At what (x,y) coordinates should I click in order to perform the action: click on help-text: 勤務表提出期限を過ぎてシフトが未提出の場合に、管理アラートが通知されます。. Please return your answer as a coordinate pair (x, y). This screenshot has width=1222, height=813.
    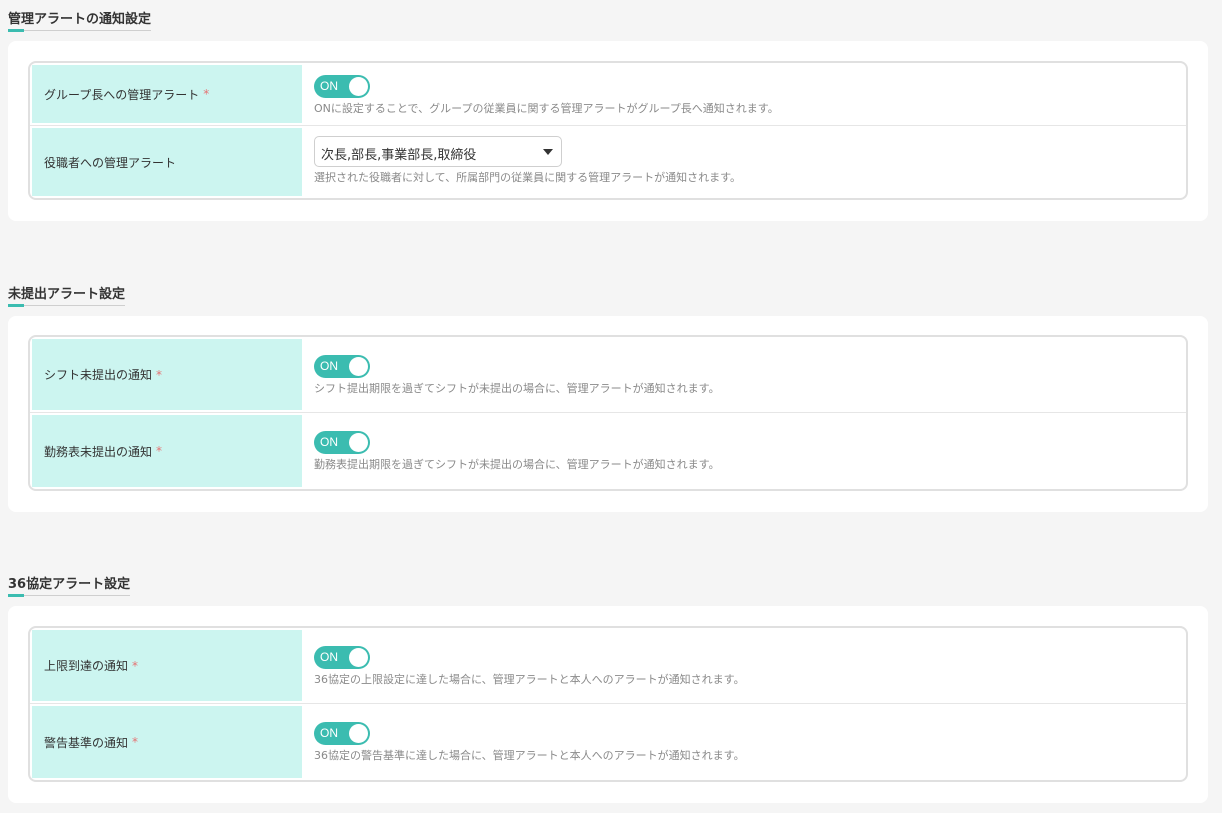
    Looking at the image, I should click on (517, 464).